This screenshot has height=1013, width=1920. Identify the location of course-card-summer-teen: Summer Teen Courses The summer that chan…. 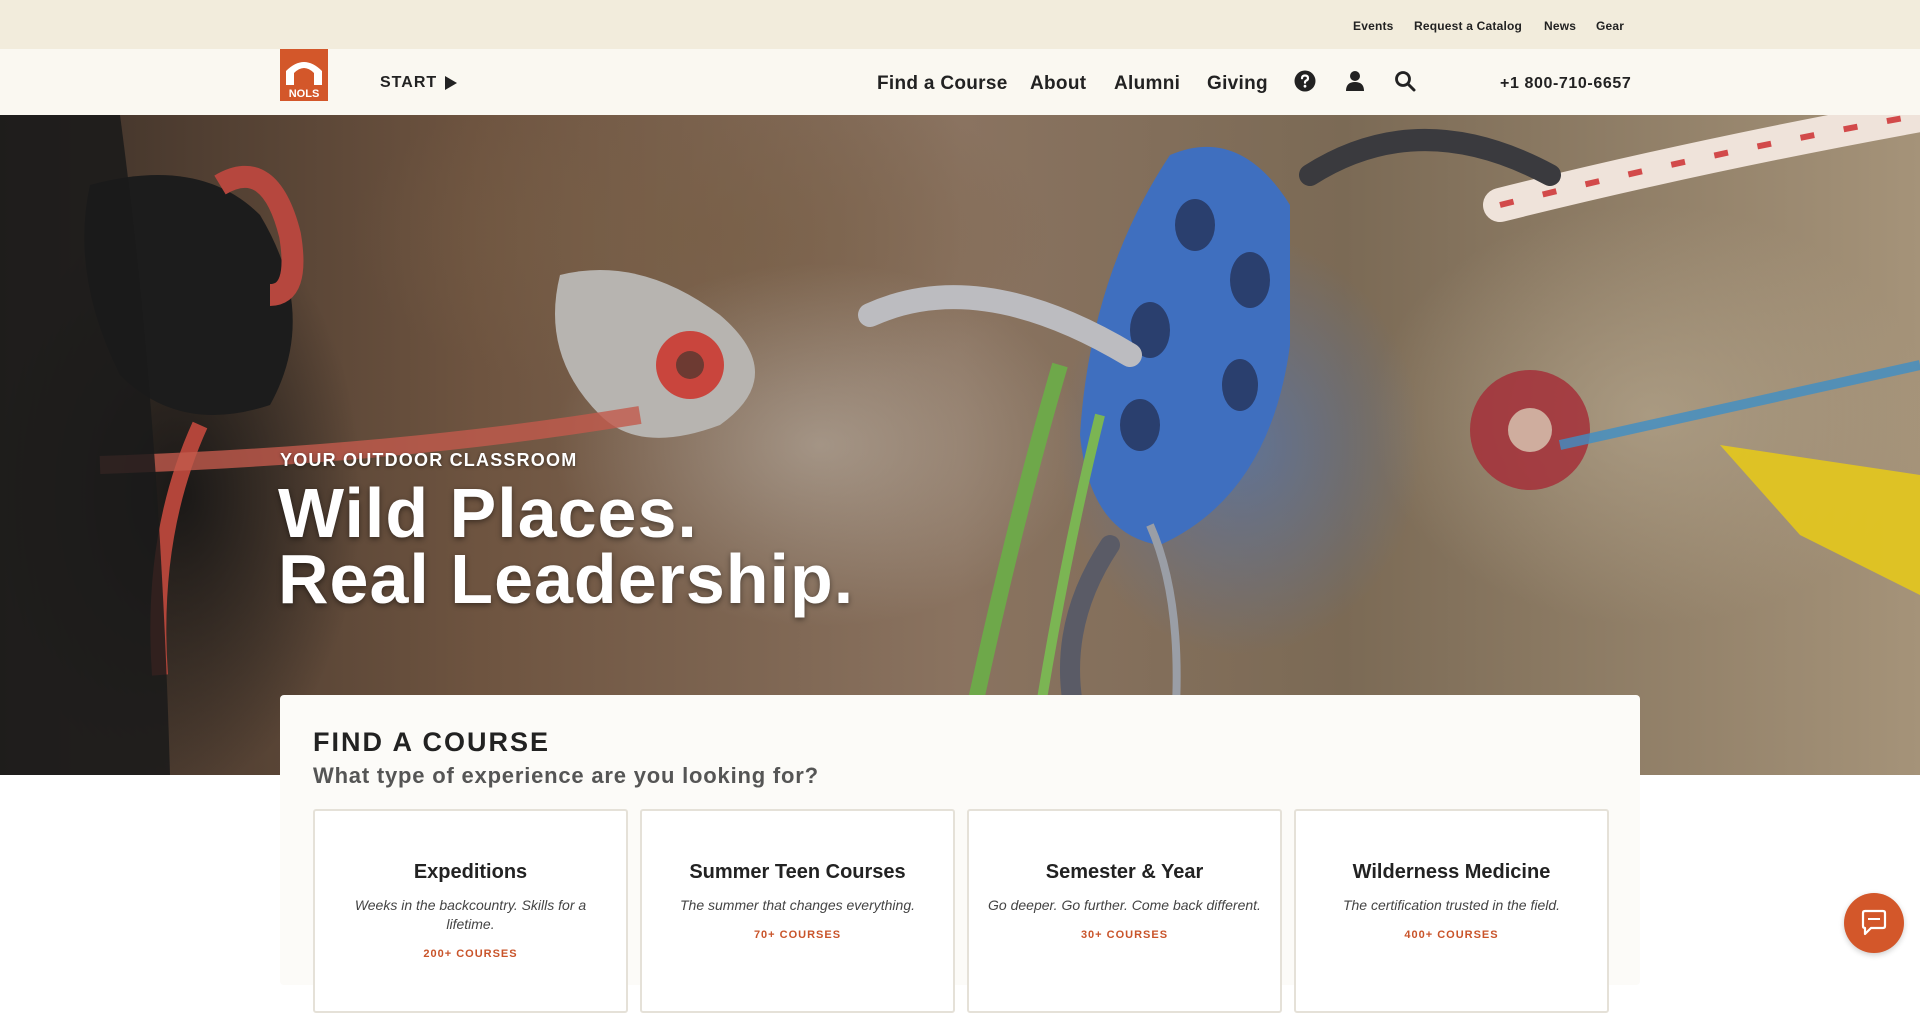
(797, 911).